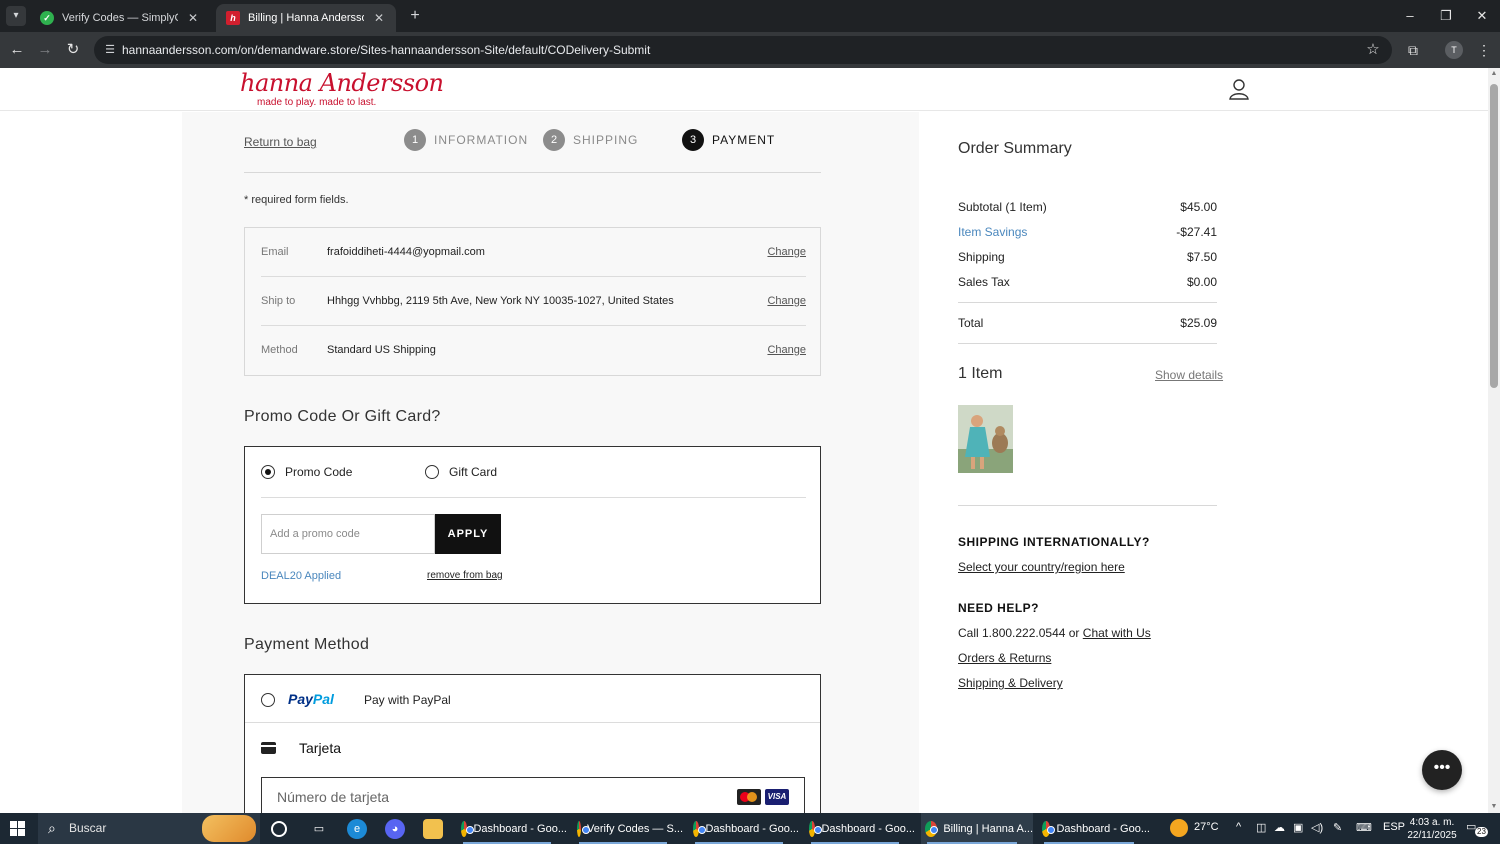  What do you see at coordinates (533, 795) in the screenshot?
I see `card-number-input` at bounding box center [533, 795].